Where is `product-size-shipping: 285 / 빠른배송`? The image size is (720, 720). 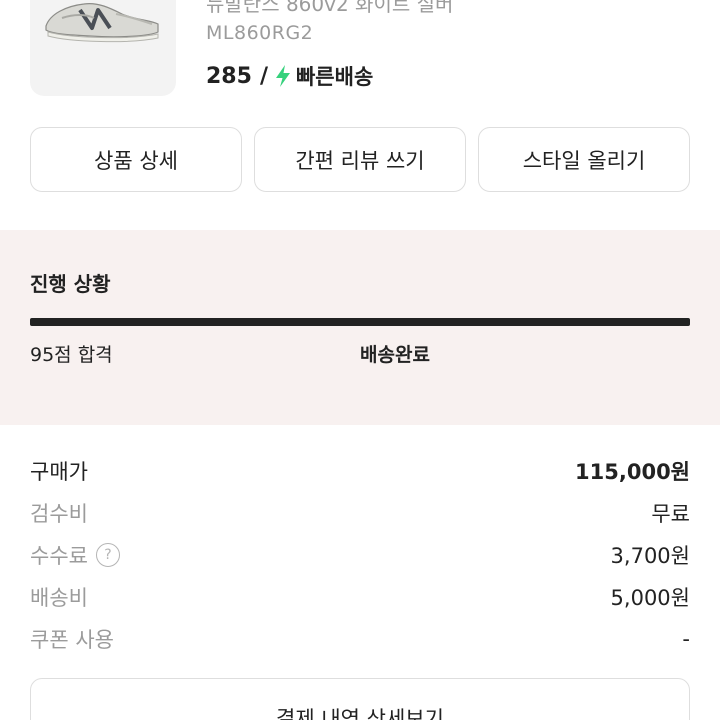
product-size-shipping: 285 / 빠른배송 is located at coordinates (289, 76).